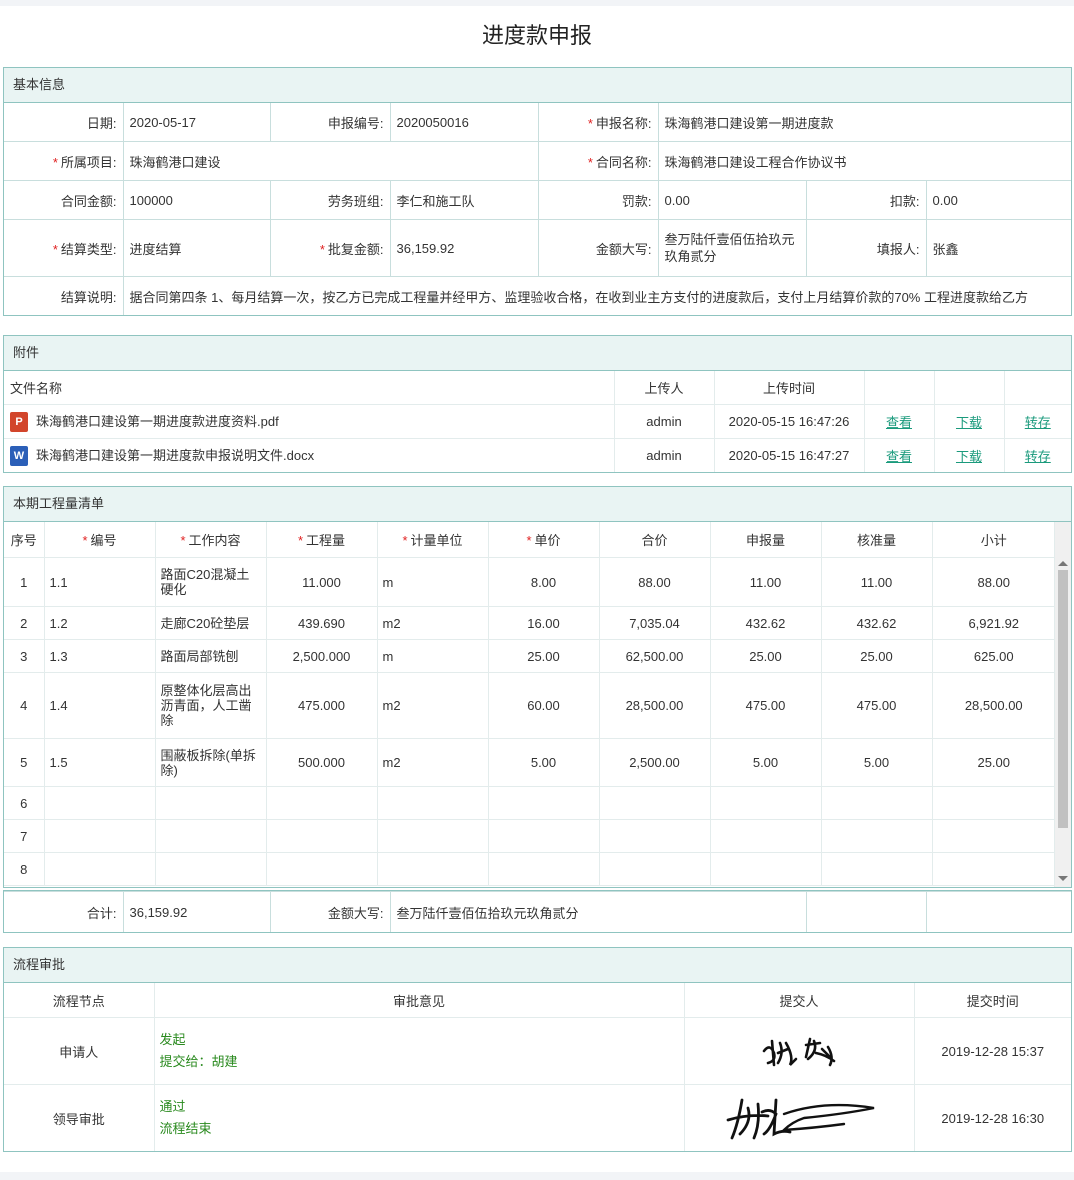 The width and height of the screenshot is (1074, 1180). Describe the element at coordinates (100, 582) in the screenshot. I see `bill-cell-code: 1.1` at that location.